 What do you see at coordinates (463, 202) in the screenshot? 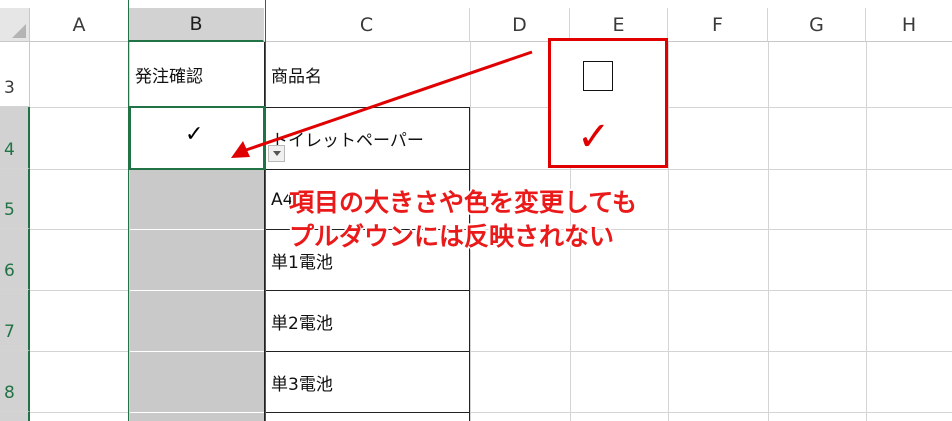
I see `annotation-line-1: 項目の大きさや色を変更しても` at bounding box center [463, 202].